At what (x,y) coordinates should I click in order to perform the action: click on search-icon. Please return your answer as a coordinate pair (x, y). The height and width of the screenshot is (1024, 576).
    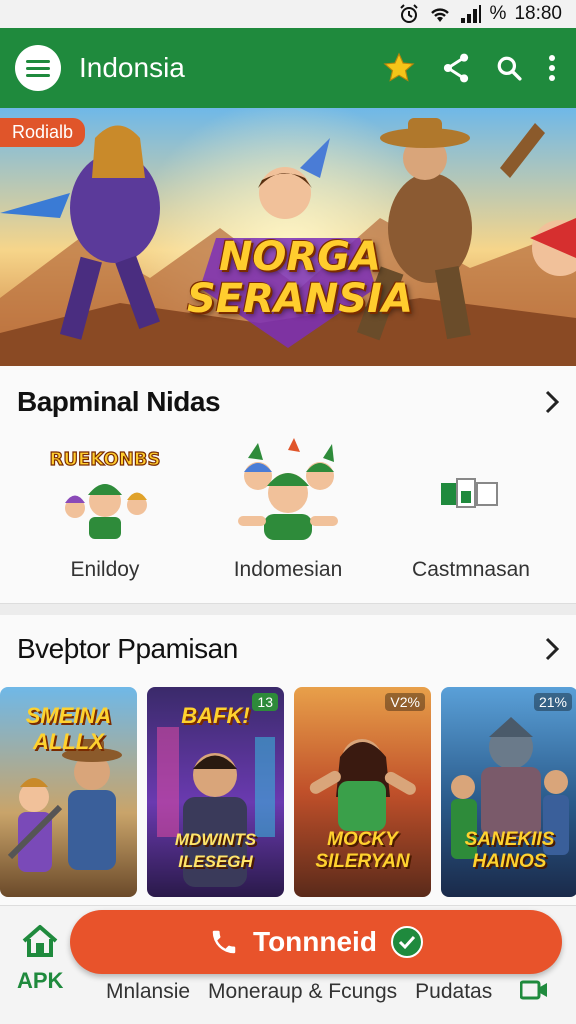
    Looking at the image, I should click on (509, 68).